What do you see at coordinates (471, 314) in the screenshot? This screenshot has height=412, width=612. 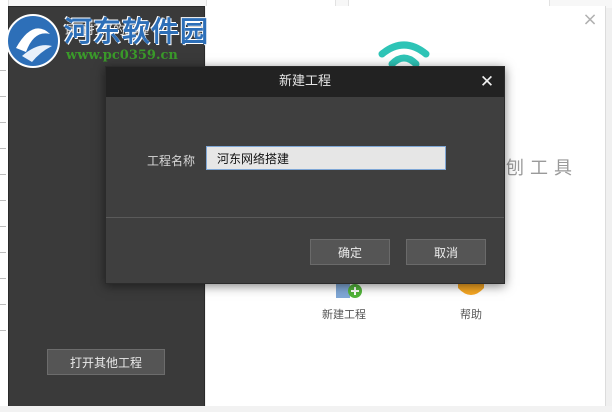 I see `help-label: 帮助` at bounding box center [471, 314].